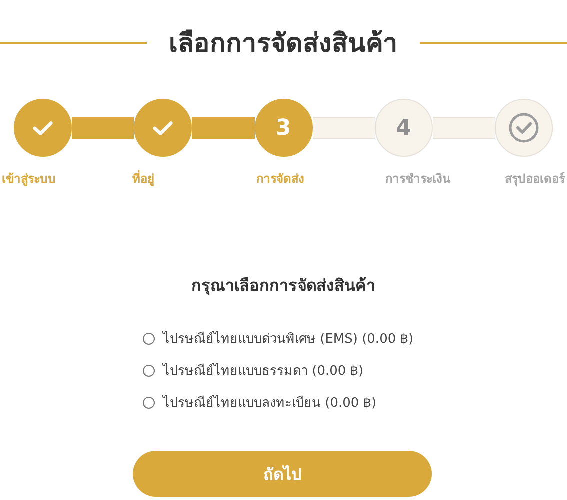 The image size is (567, 500). What do you see at coordinates (281, 179) in the screenshot?
I see `step-label: การจัดส่ง` at bounding box center [281, 179].